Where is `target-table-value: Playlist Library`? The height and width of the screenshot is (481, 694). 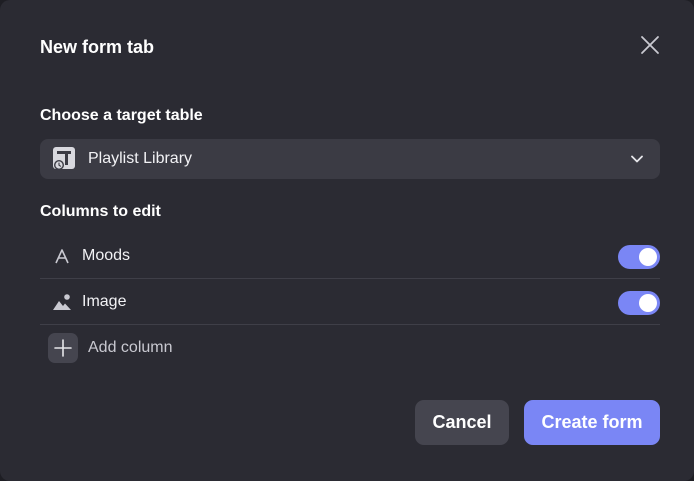
target-table-value: Playlist Library is located at coordinates (140, 158).